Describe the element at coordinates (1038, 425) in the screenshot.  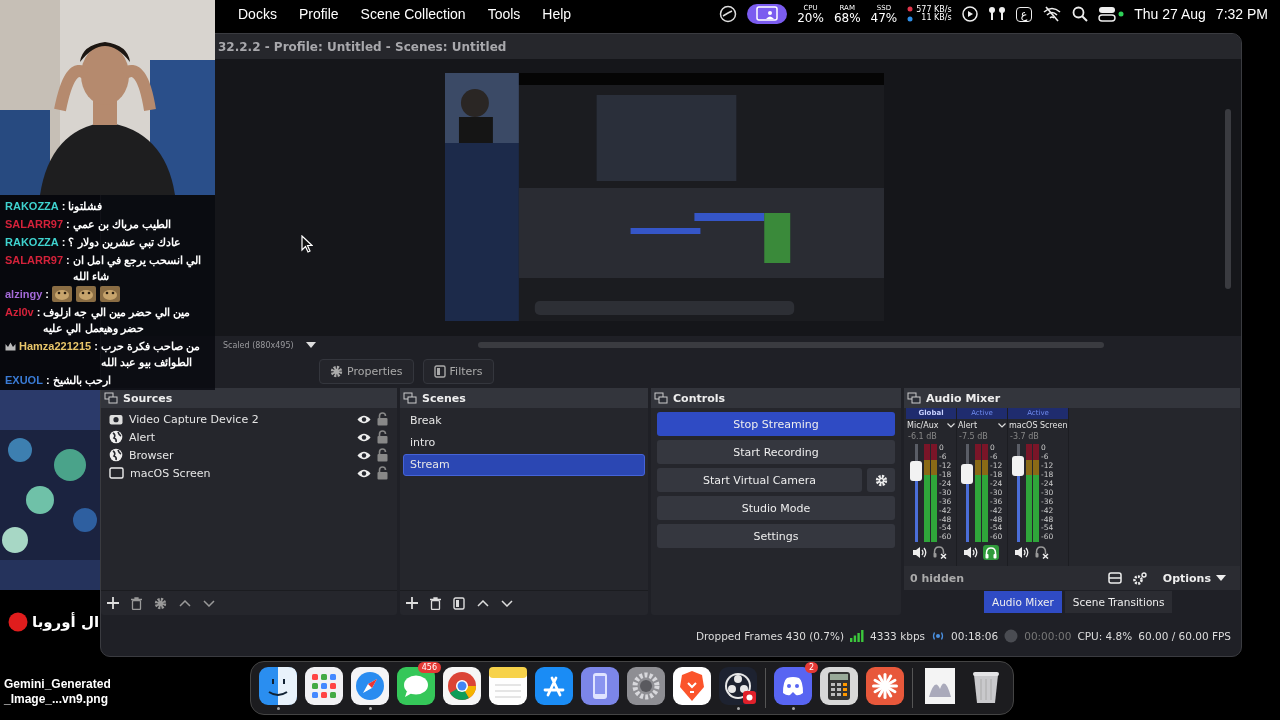
I see `channel-name: macOS Screen` at that location.